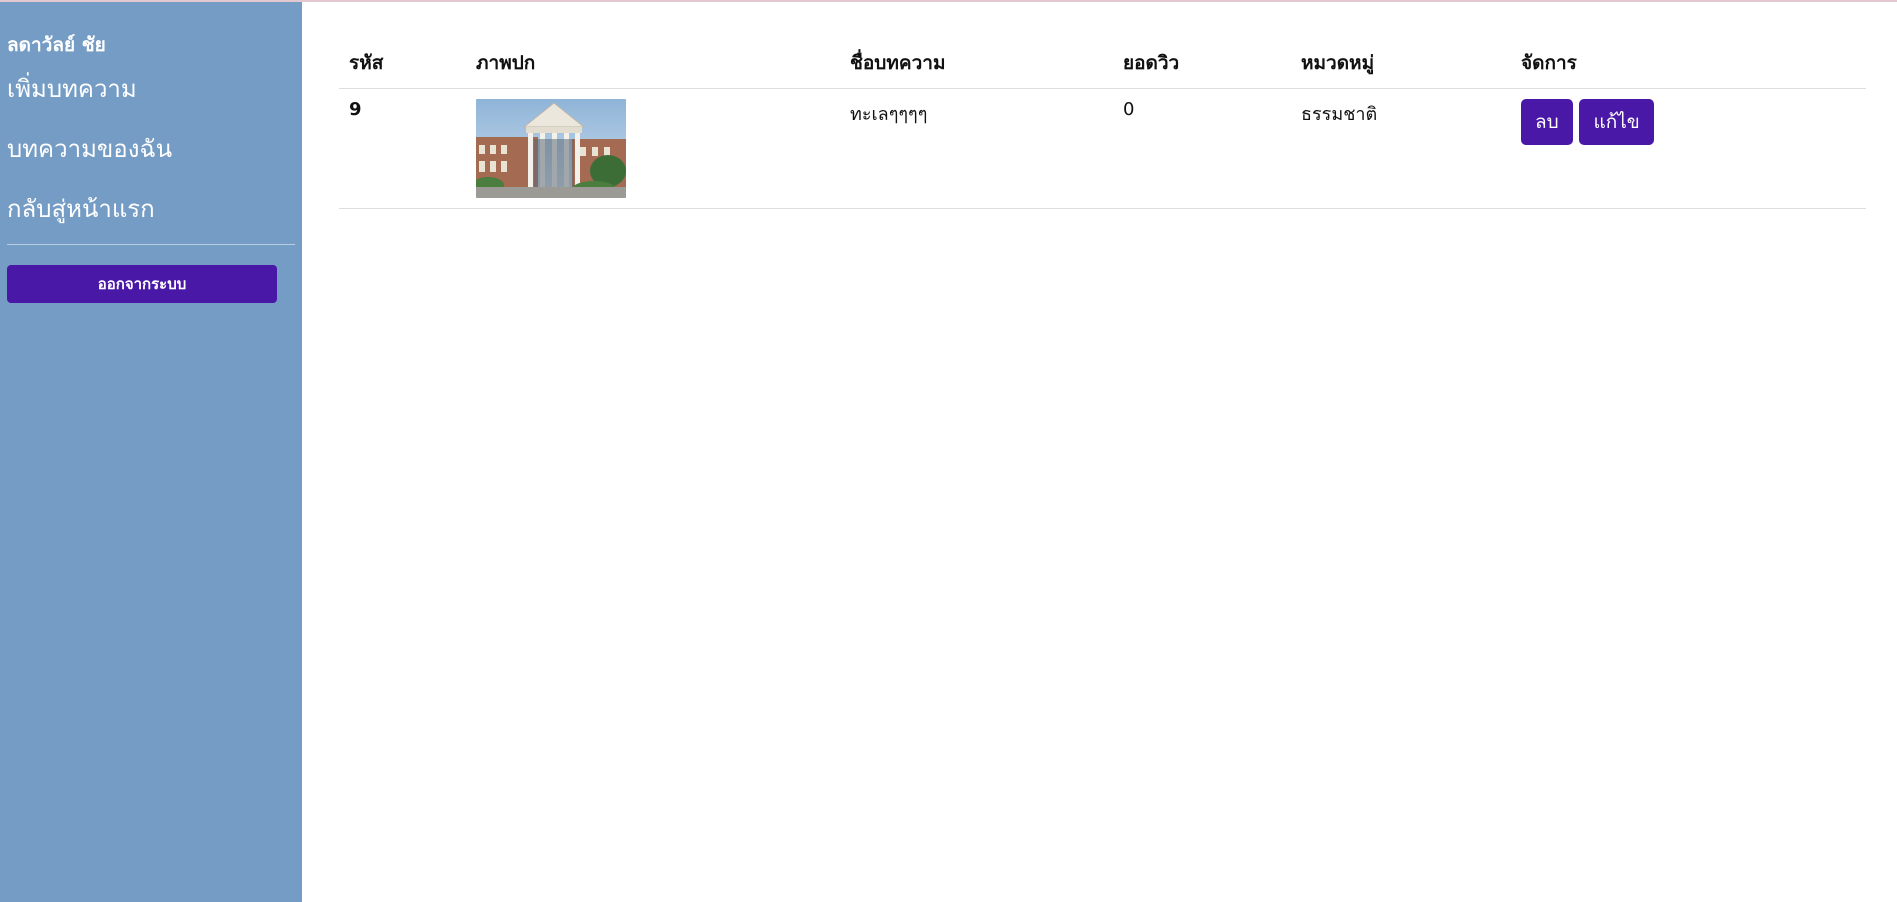 The height and width of the screenshot is (902, 1897). What do you see at coordinates (142, 284) in the screenshot?
I see `logout-button: ออกจากระบบ` at bounding box center [142, 284].